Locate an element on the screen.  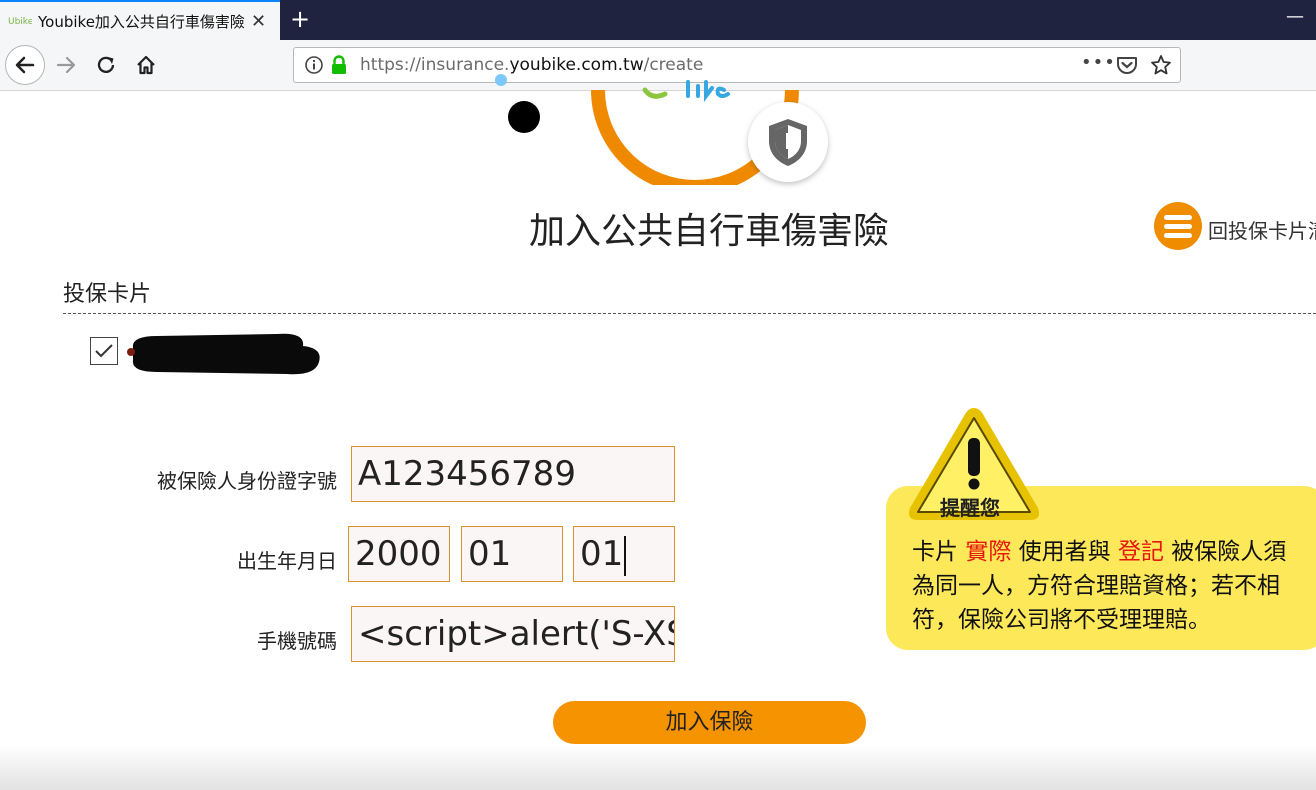
join-insurance-button: 加入保險 is located at coordinates (709, 722).